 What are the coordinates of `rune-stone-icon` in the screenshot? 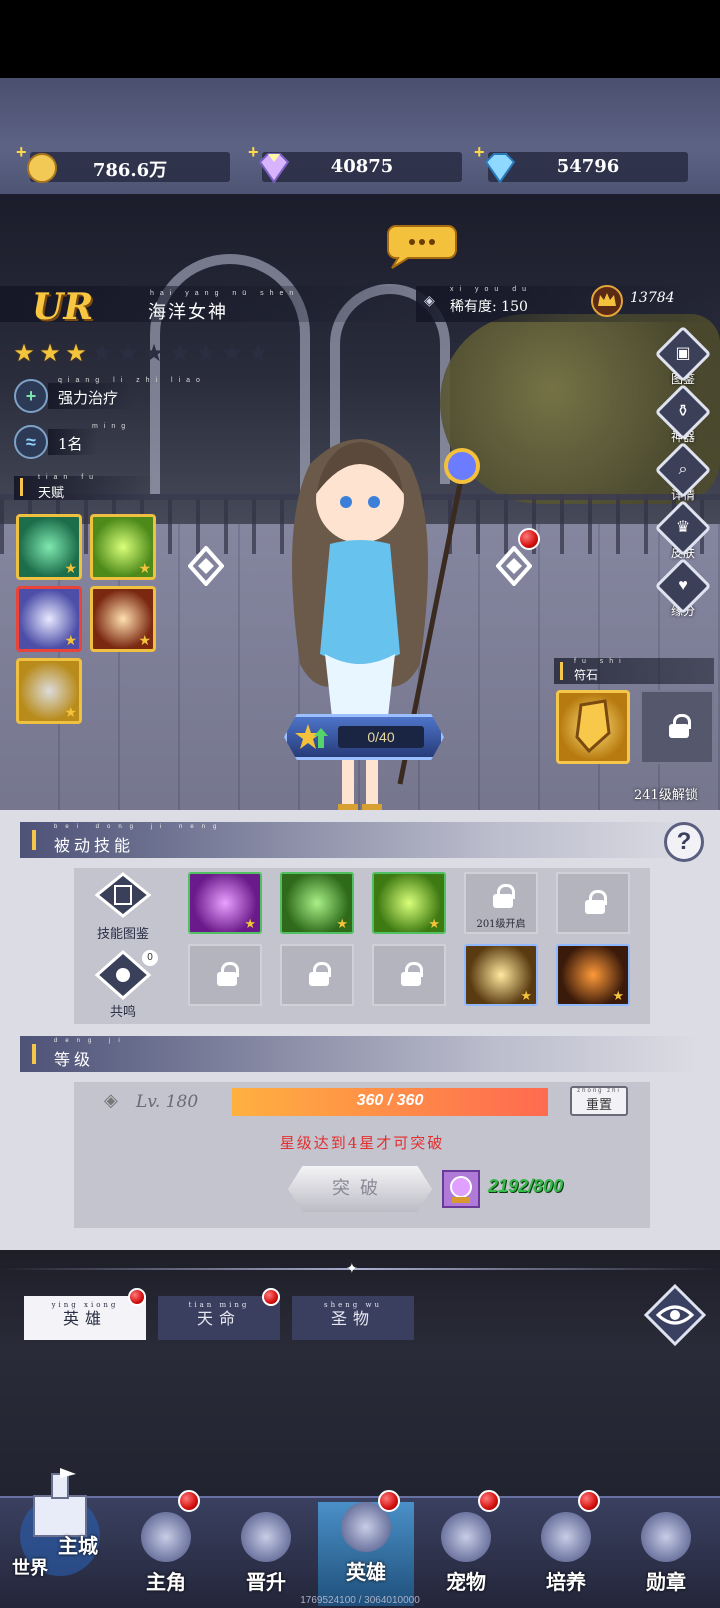 It's located at (593, 726).